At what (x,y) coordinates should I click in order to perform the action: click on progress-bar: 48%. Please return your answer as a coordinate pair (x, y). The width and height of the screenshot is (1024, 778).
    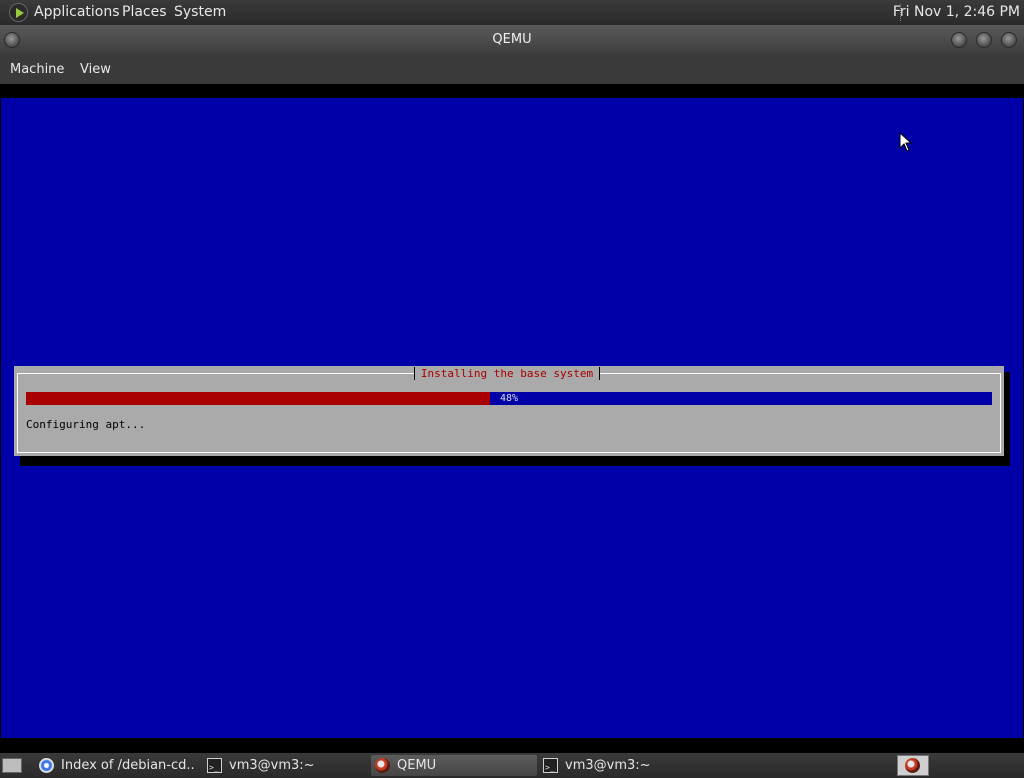
    Looking at the image, I should click on (509, 398).